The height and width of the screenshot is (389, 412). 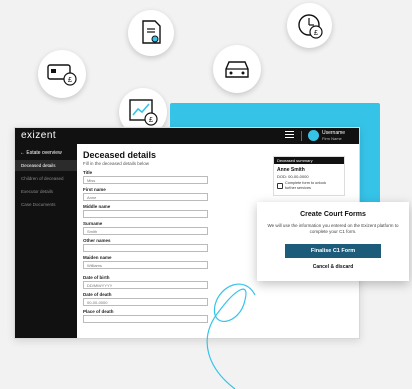 I want to click on other-names-field, so click(x=145, y=248).